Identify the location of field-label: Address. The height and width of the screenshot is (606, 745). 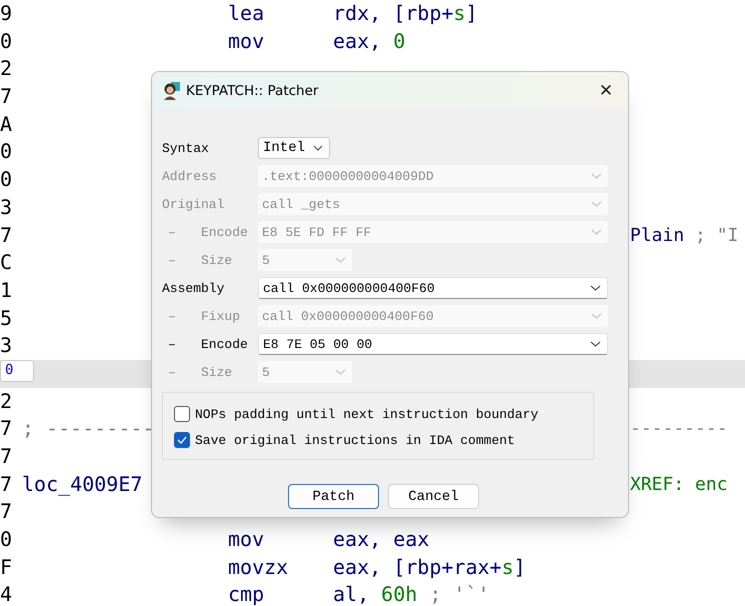
(189, 176).